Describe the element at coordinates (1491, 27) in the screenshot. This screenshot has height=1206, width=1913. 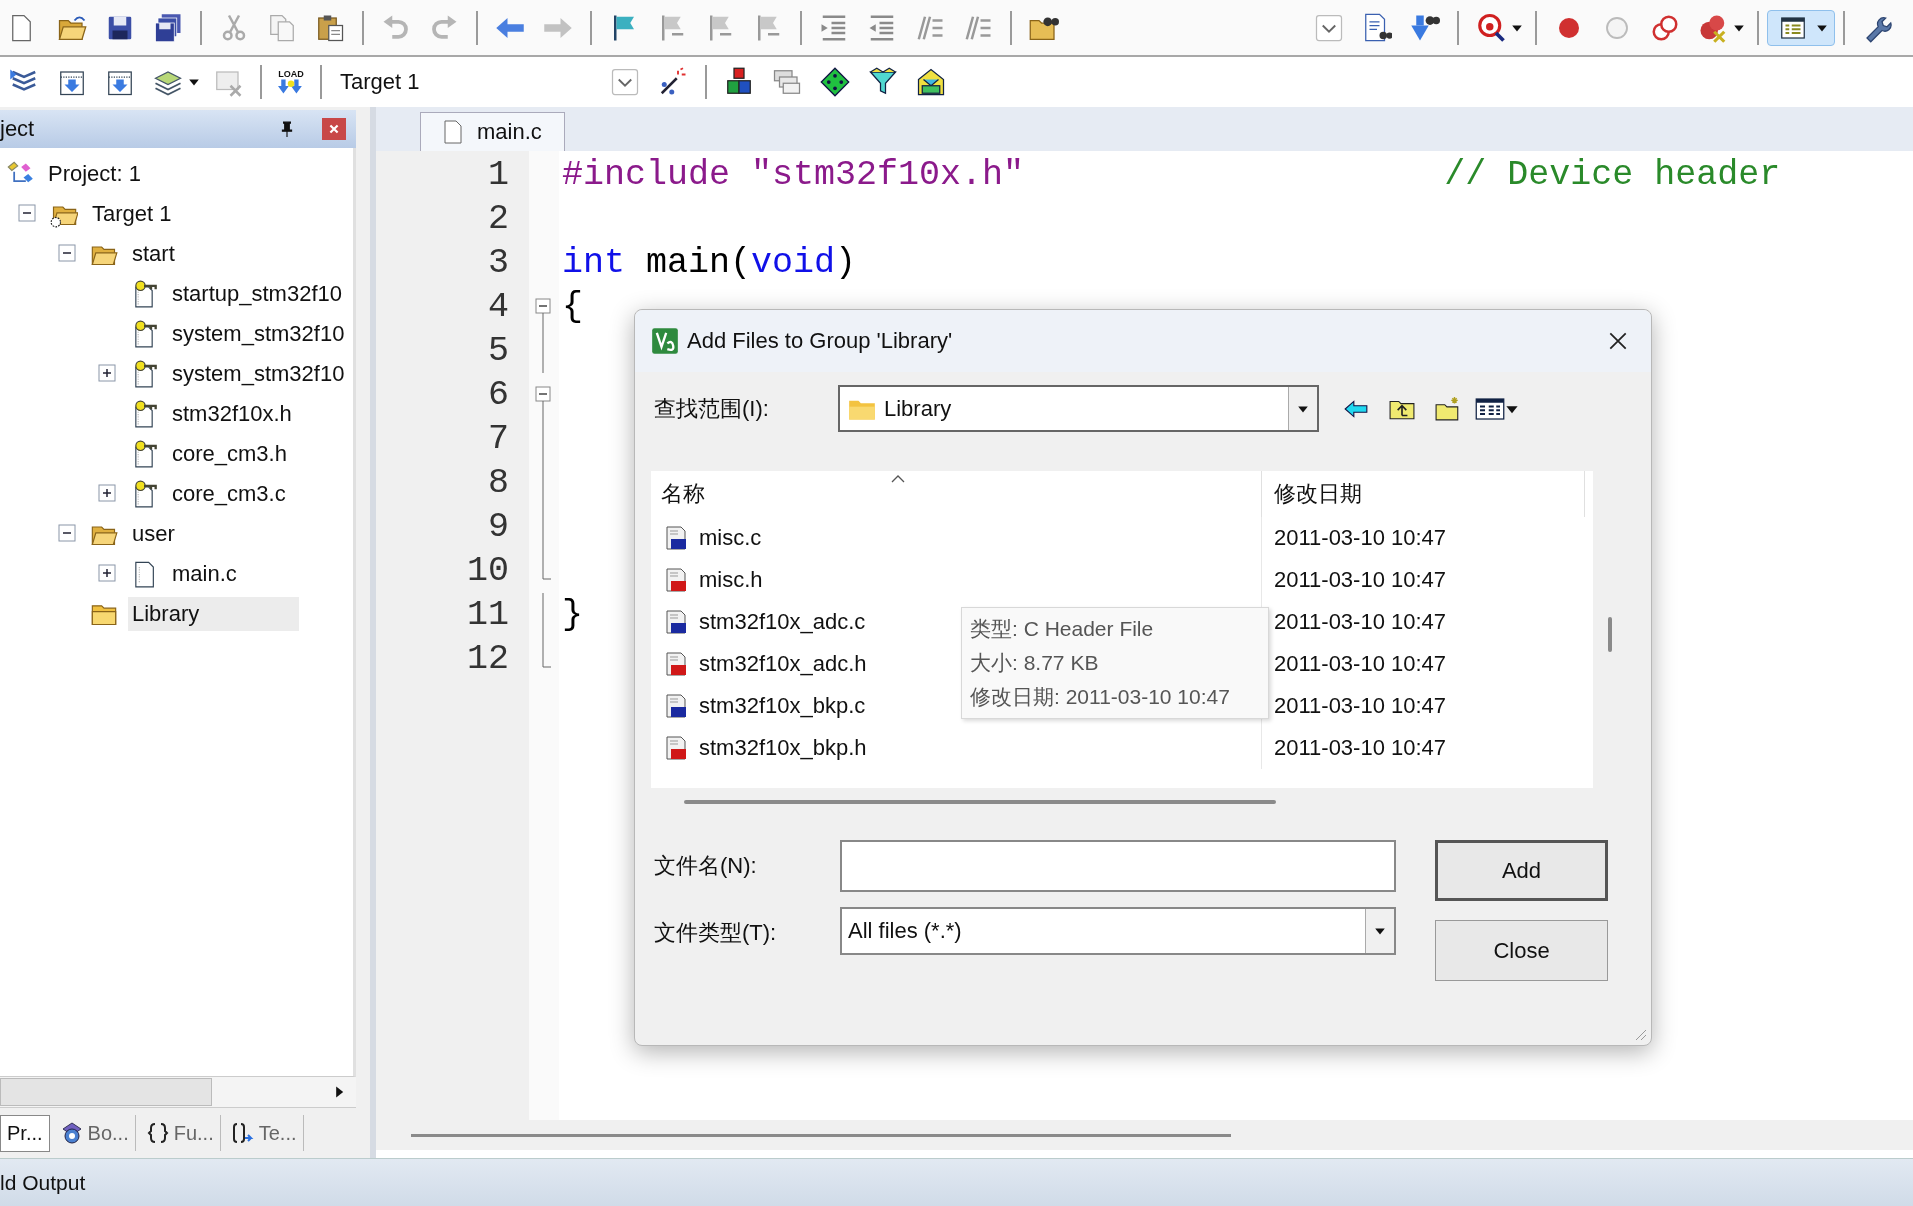
I see `debug-magnifier-icon` at that location.